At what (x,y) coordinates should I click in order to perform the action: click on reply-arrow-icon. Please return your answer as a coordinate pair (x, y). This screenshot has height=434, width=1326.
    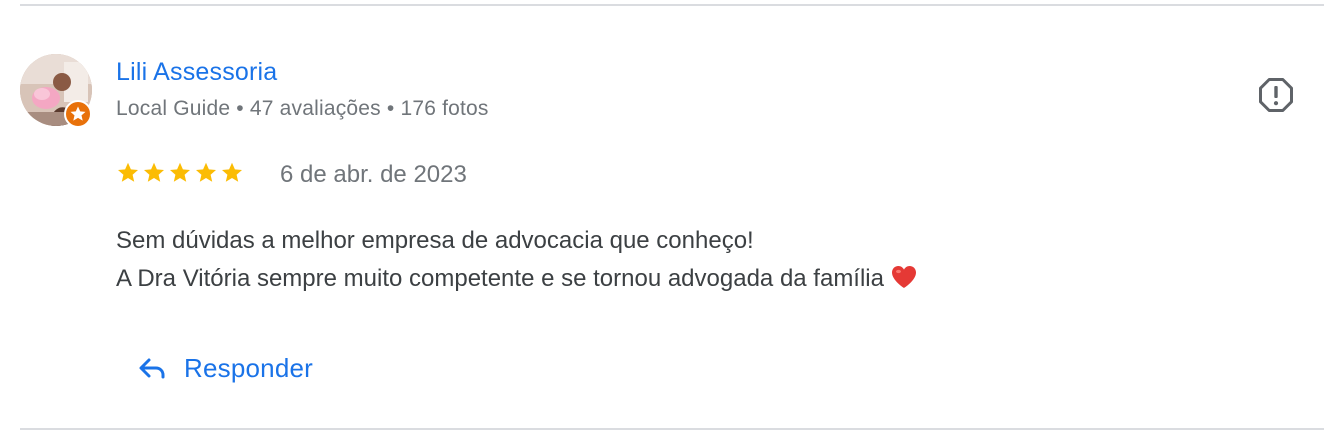
    Looking at the image, I should click on (152, 368).